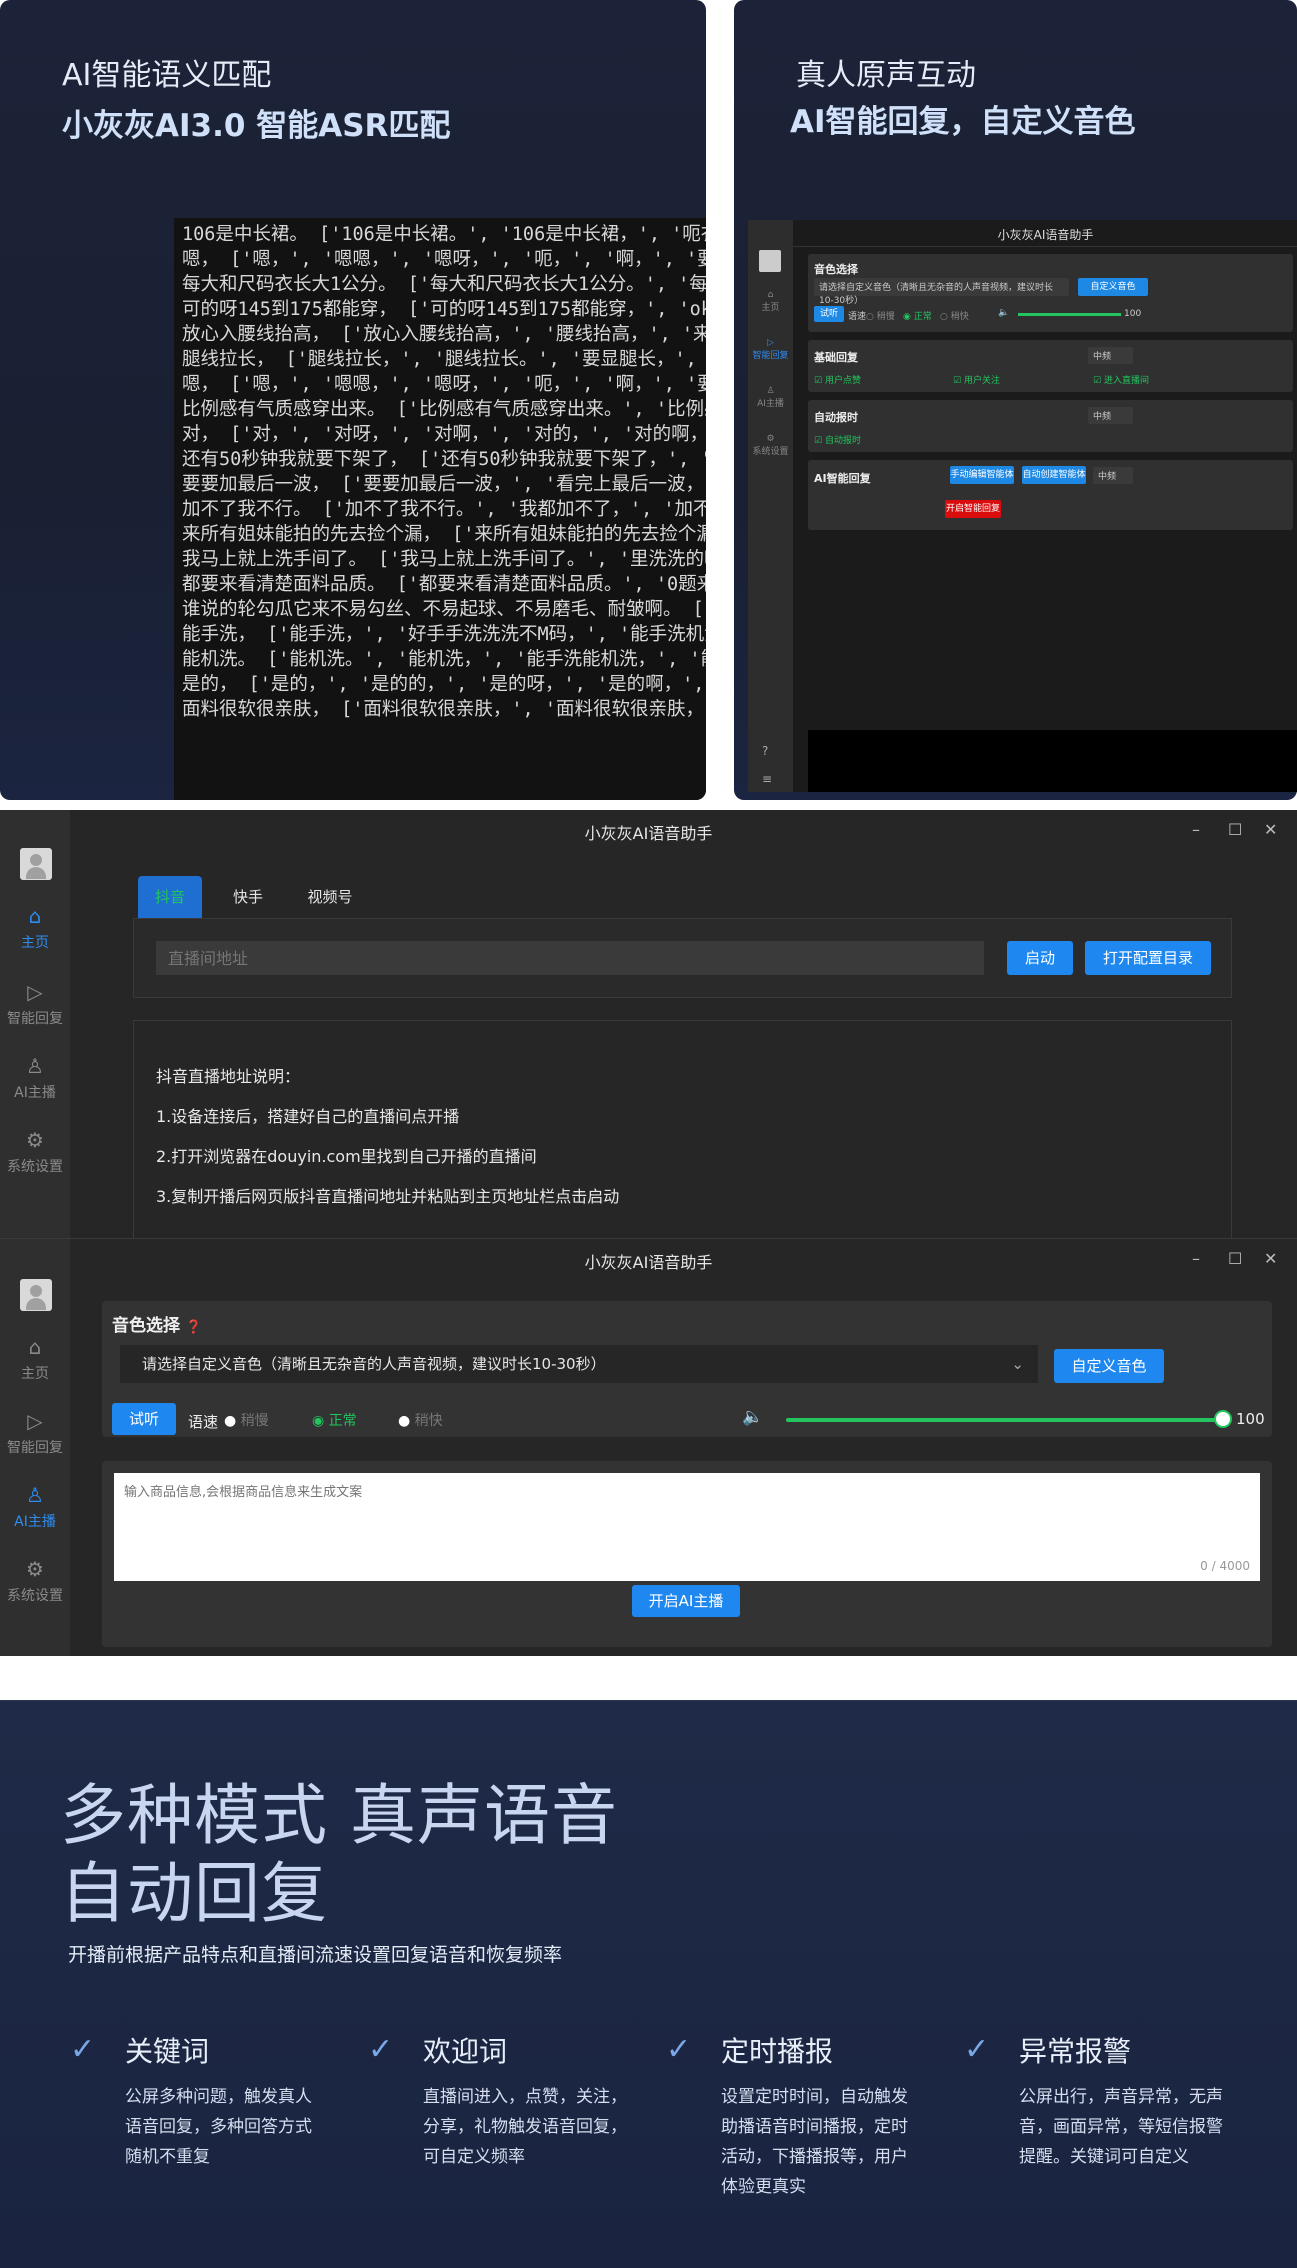  I want to click on instruction-line: 1.设备连接后，搭建好自己的直播间点开播, so click(308, 1116).